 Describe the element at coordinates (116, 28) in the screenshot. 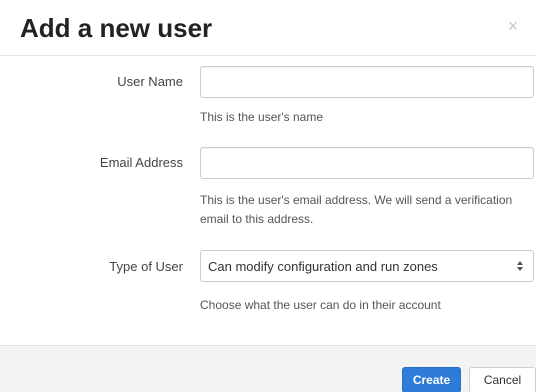

I see `modal-title: Add a new user` at that location.